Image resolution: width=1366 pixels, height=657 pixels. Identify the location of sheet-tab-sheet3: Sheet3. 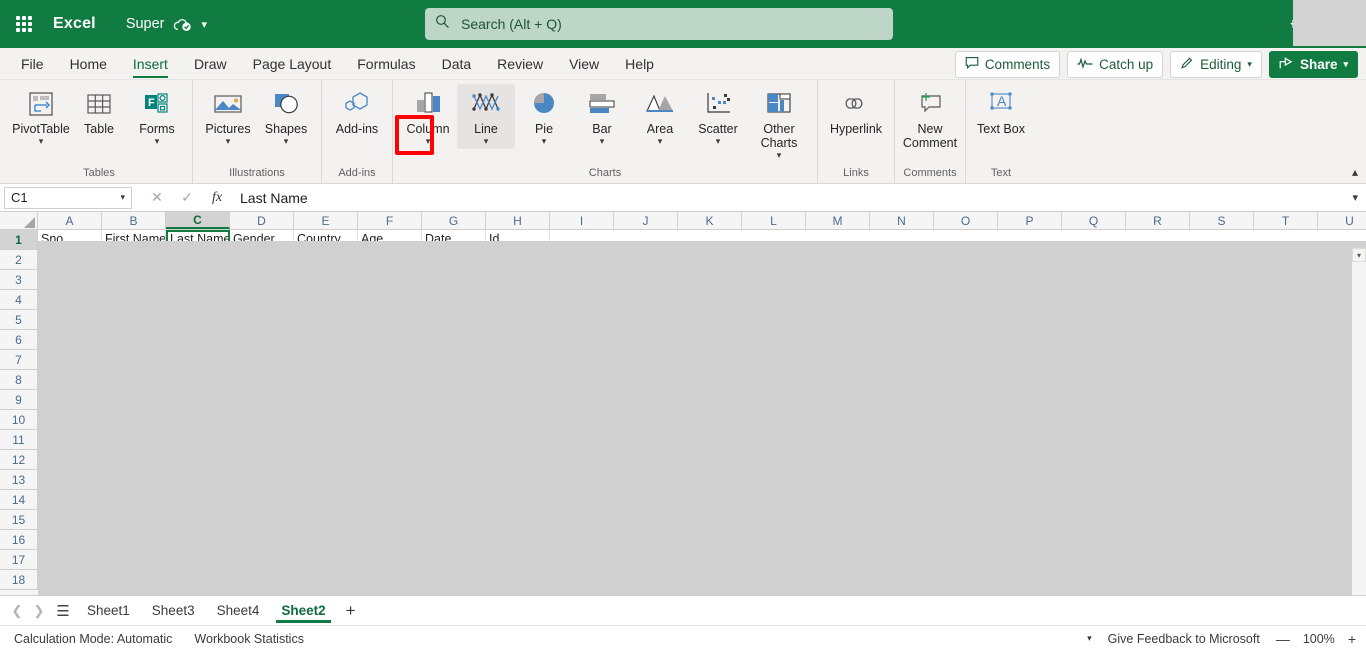
(173, 611).